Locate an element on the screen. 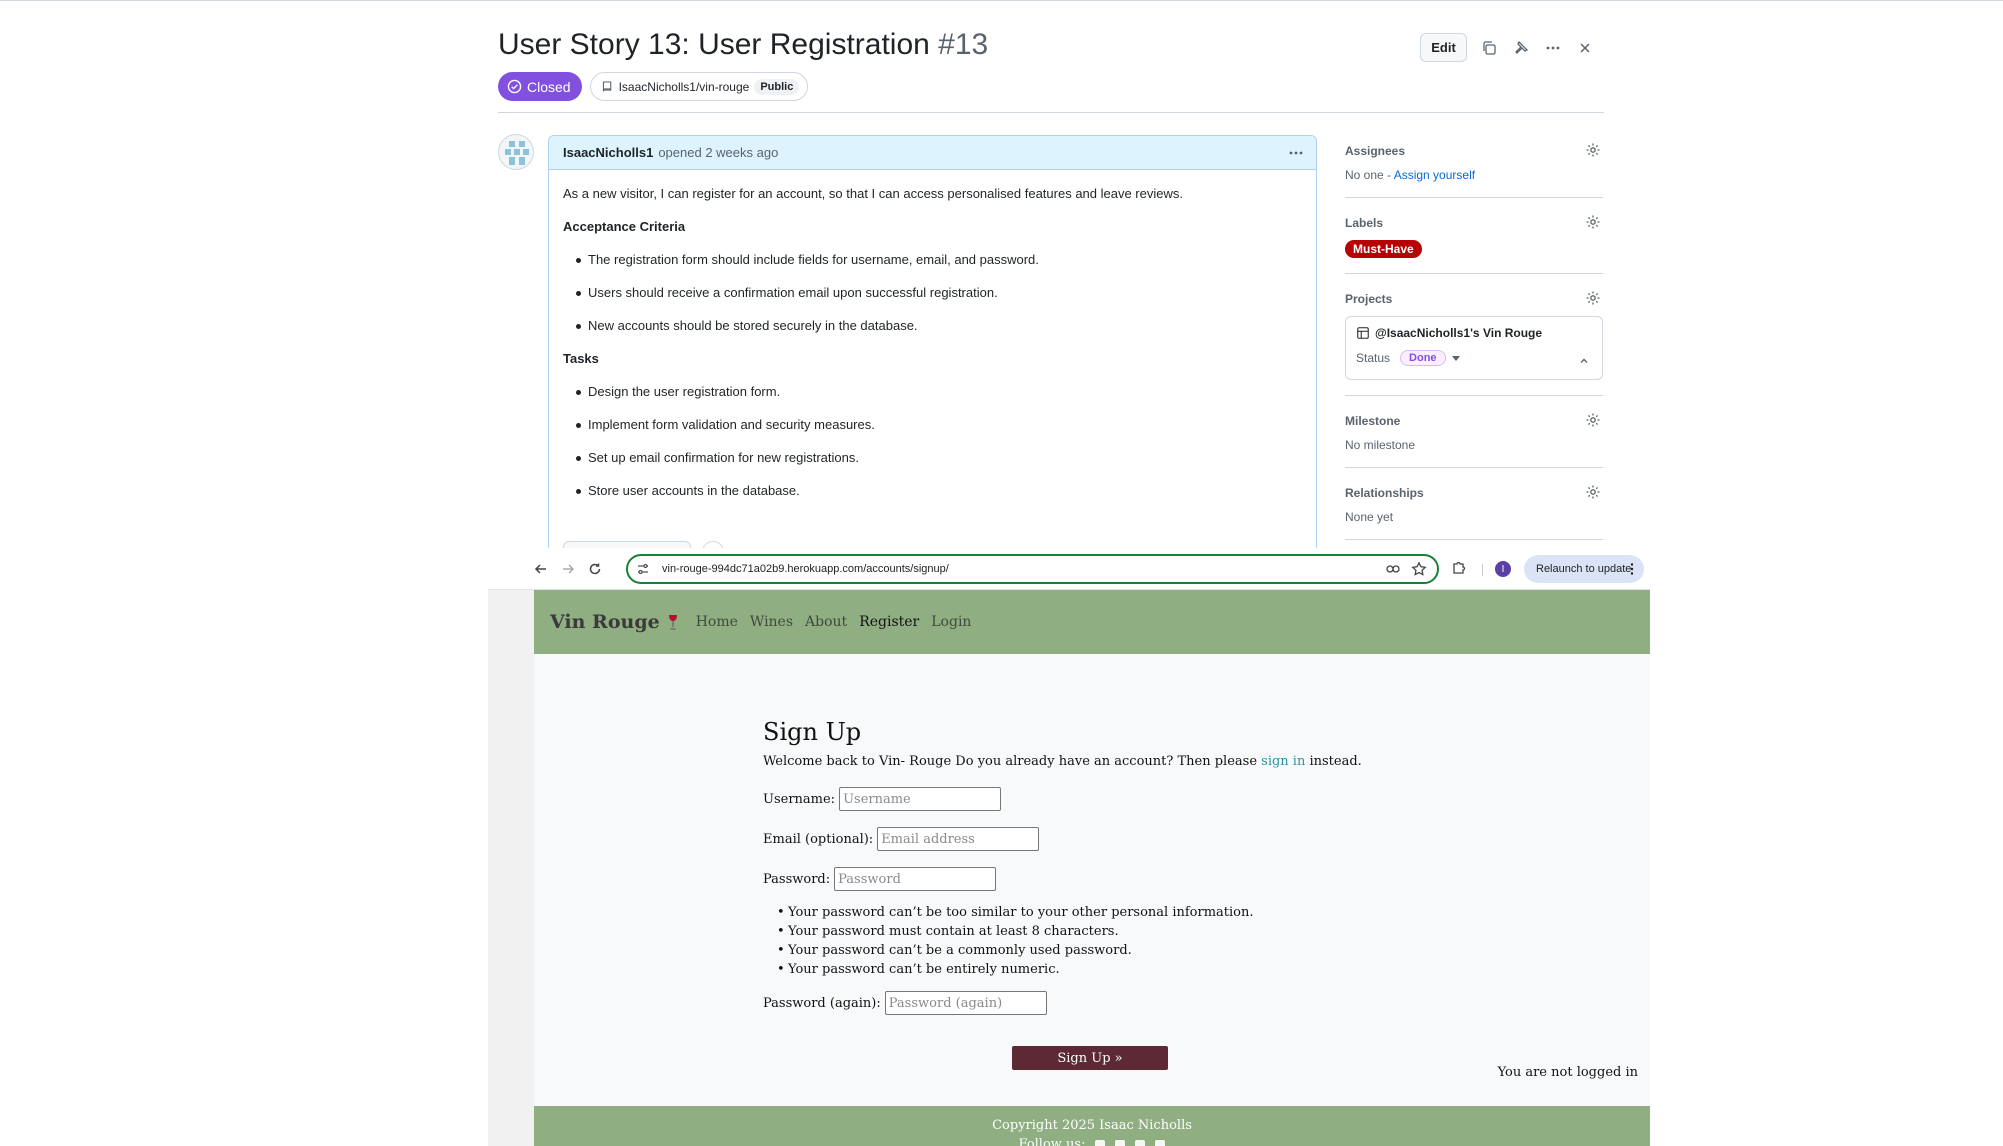  bookmark-star-icon is located at coordinates (1419, 569).